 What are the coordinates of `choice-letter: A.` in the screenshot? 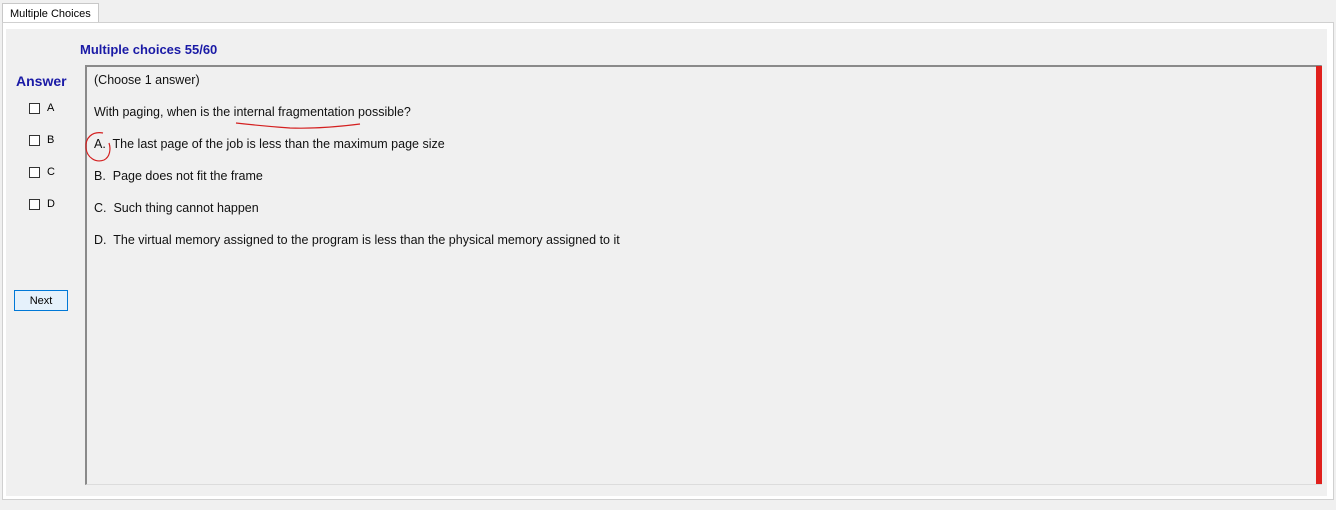 It's located at (100, 144).